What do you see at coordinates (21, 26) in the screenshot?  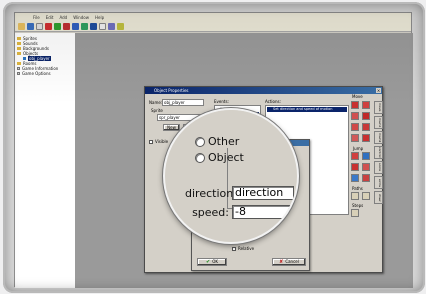 I see `open-icon` at bounding box center [21, 26].